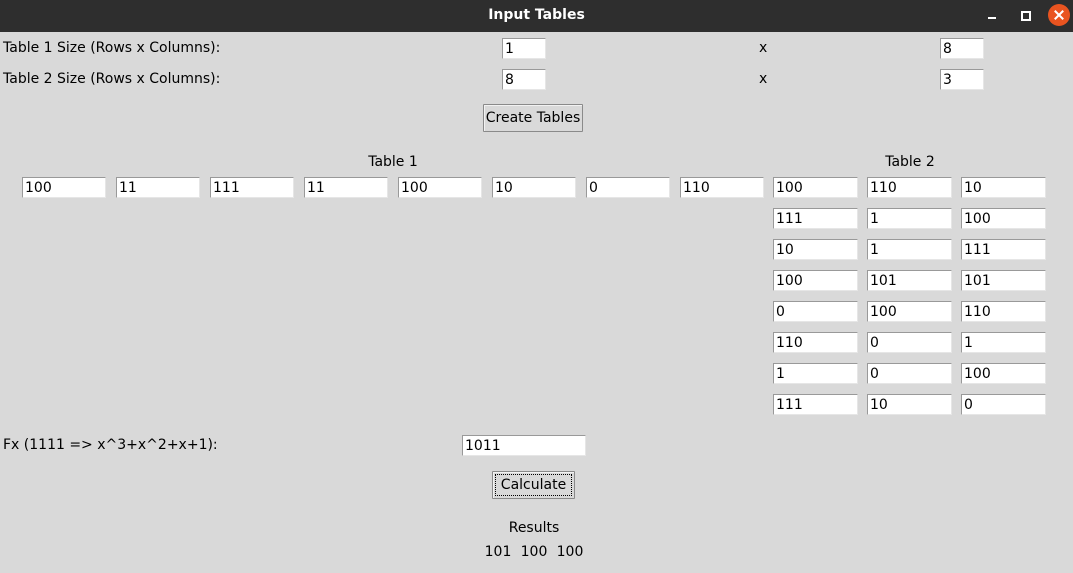  Describe the element at coordinates (112, 79) in the screenshot. I see `table2-size-label: Table 2 Size (Rows x Columns):` at that location.